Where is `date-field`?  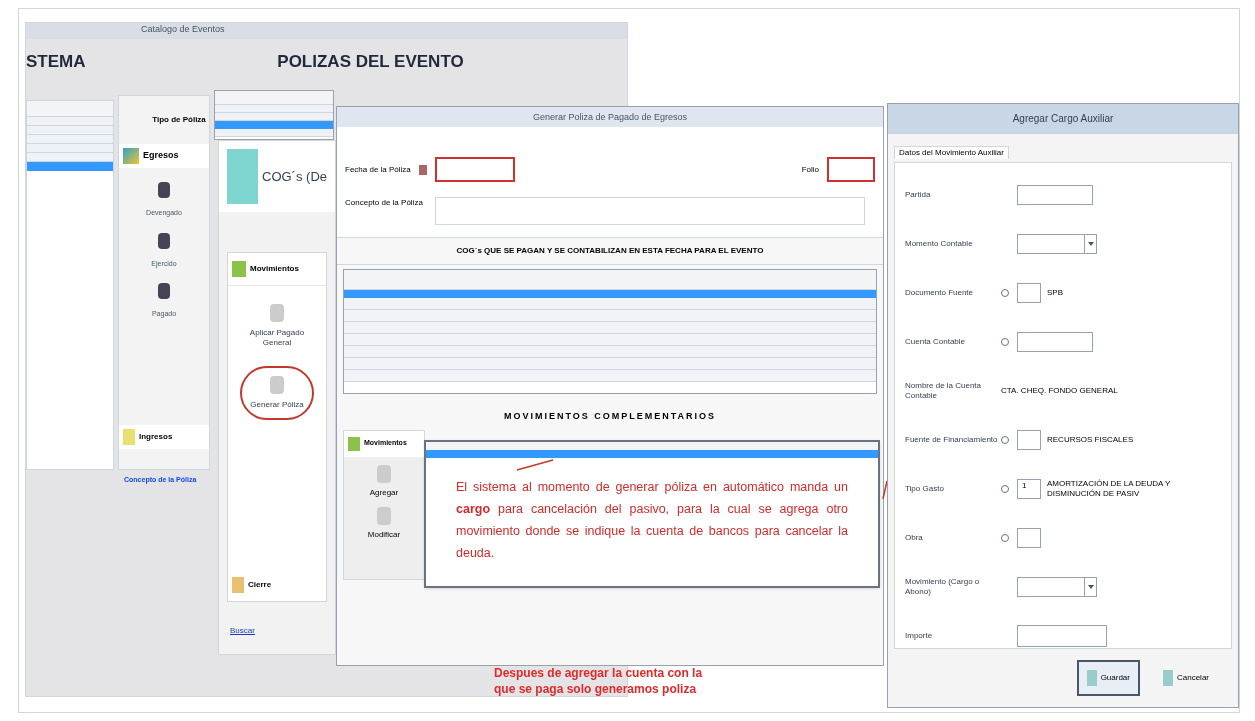 date-field is located at coordinates (474, 169).